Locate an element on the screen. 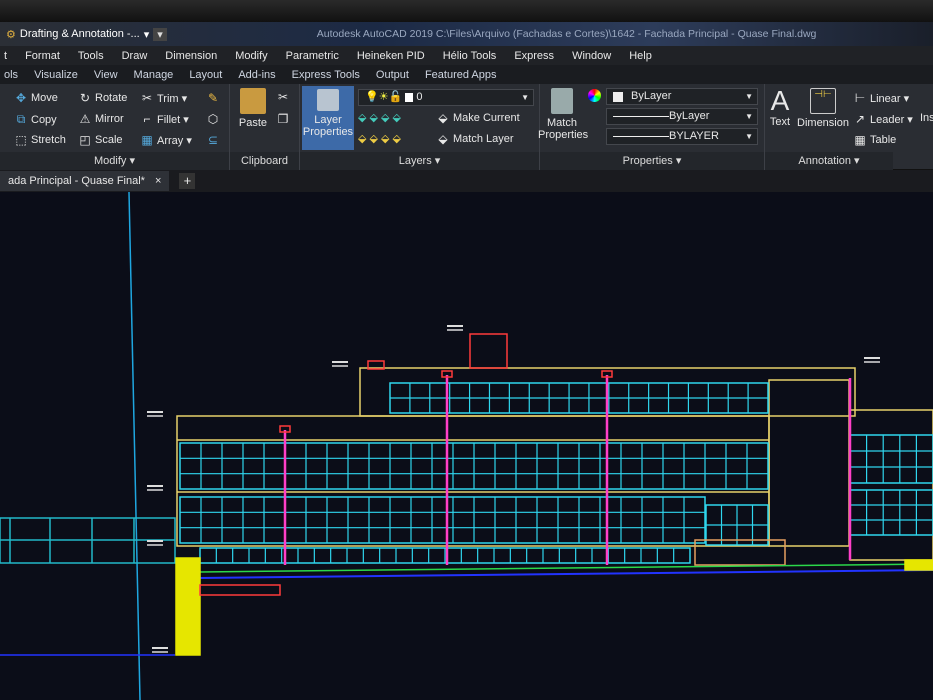 The width and height of the screenshot is (933, 700). leader-button: ↗ Leader ▾ is located at coordinates (883, 119).